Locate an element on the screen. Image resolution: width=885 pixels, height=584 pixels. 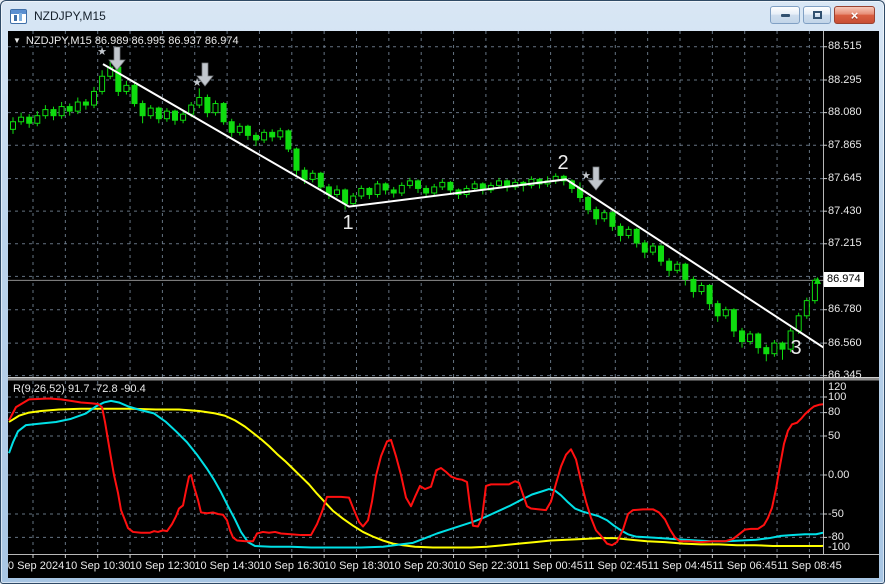
wave-number-label: 3 is located at coordinates (795, 348).